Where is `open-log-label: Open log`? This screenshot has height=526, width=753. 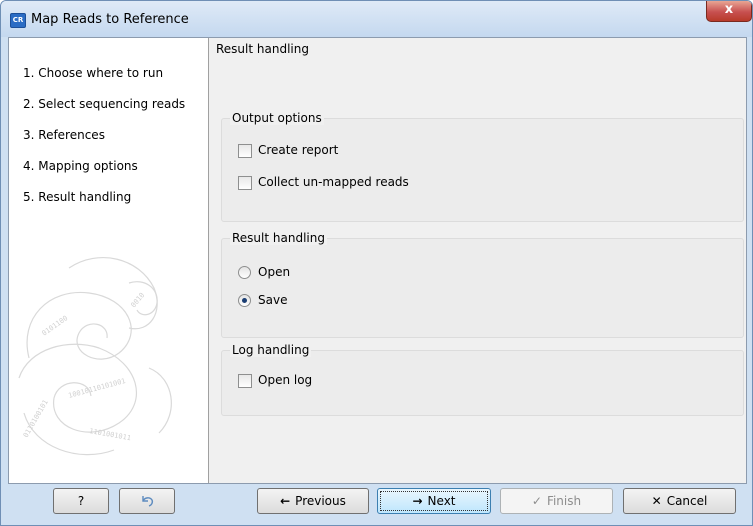 open-log-label: Open log is located at coordinates (285, 380).